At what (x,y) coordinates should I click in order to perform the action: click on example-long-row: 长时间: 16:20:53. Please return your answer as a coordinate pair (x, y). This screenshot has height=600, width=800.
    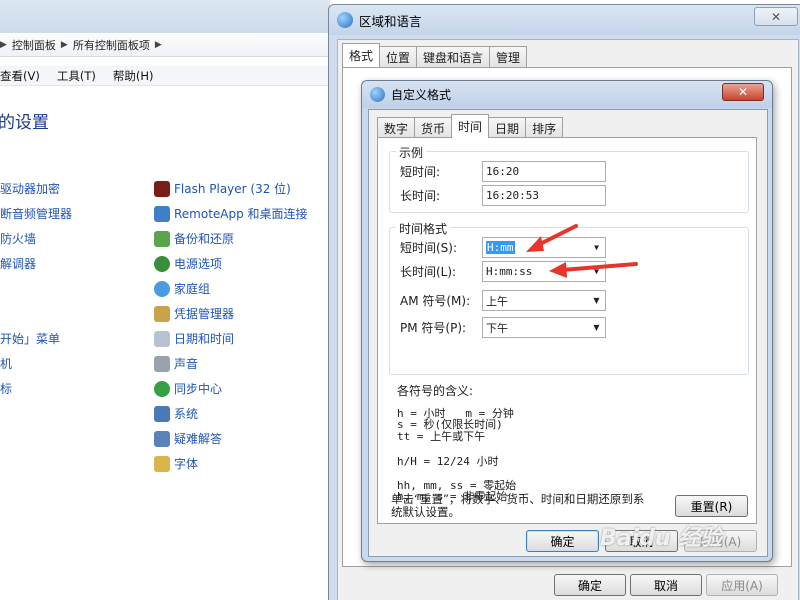
    Looking at the image, I should click on (503, 195).